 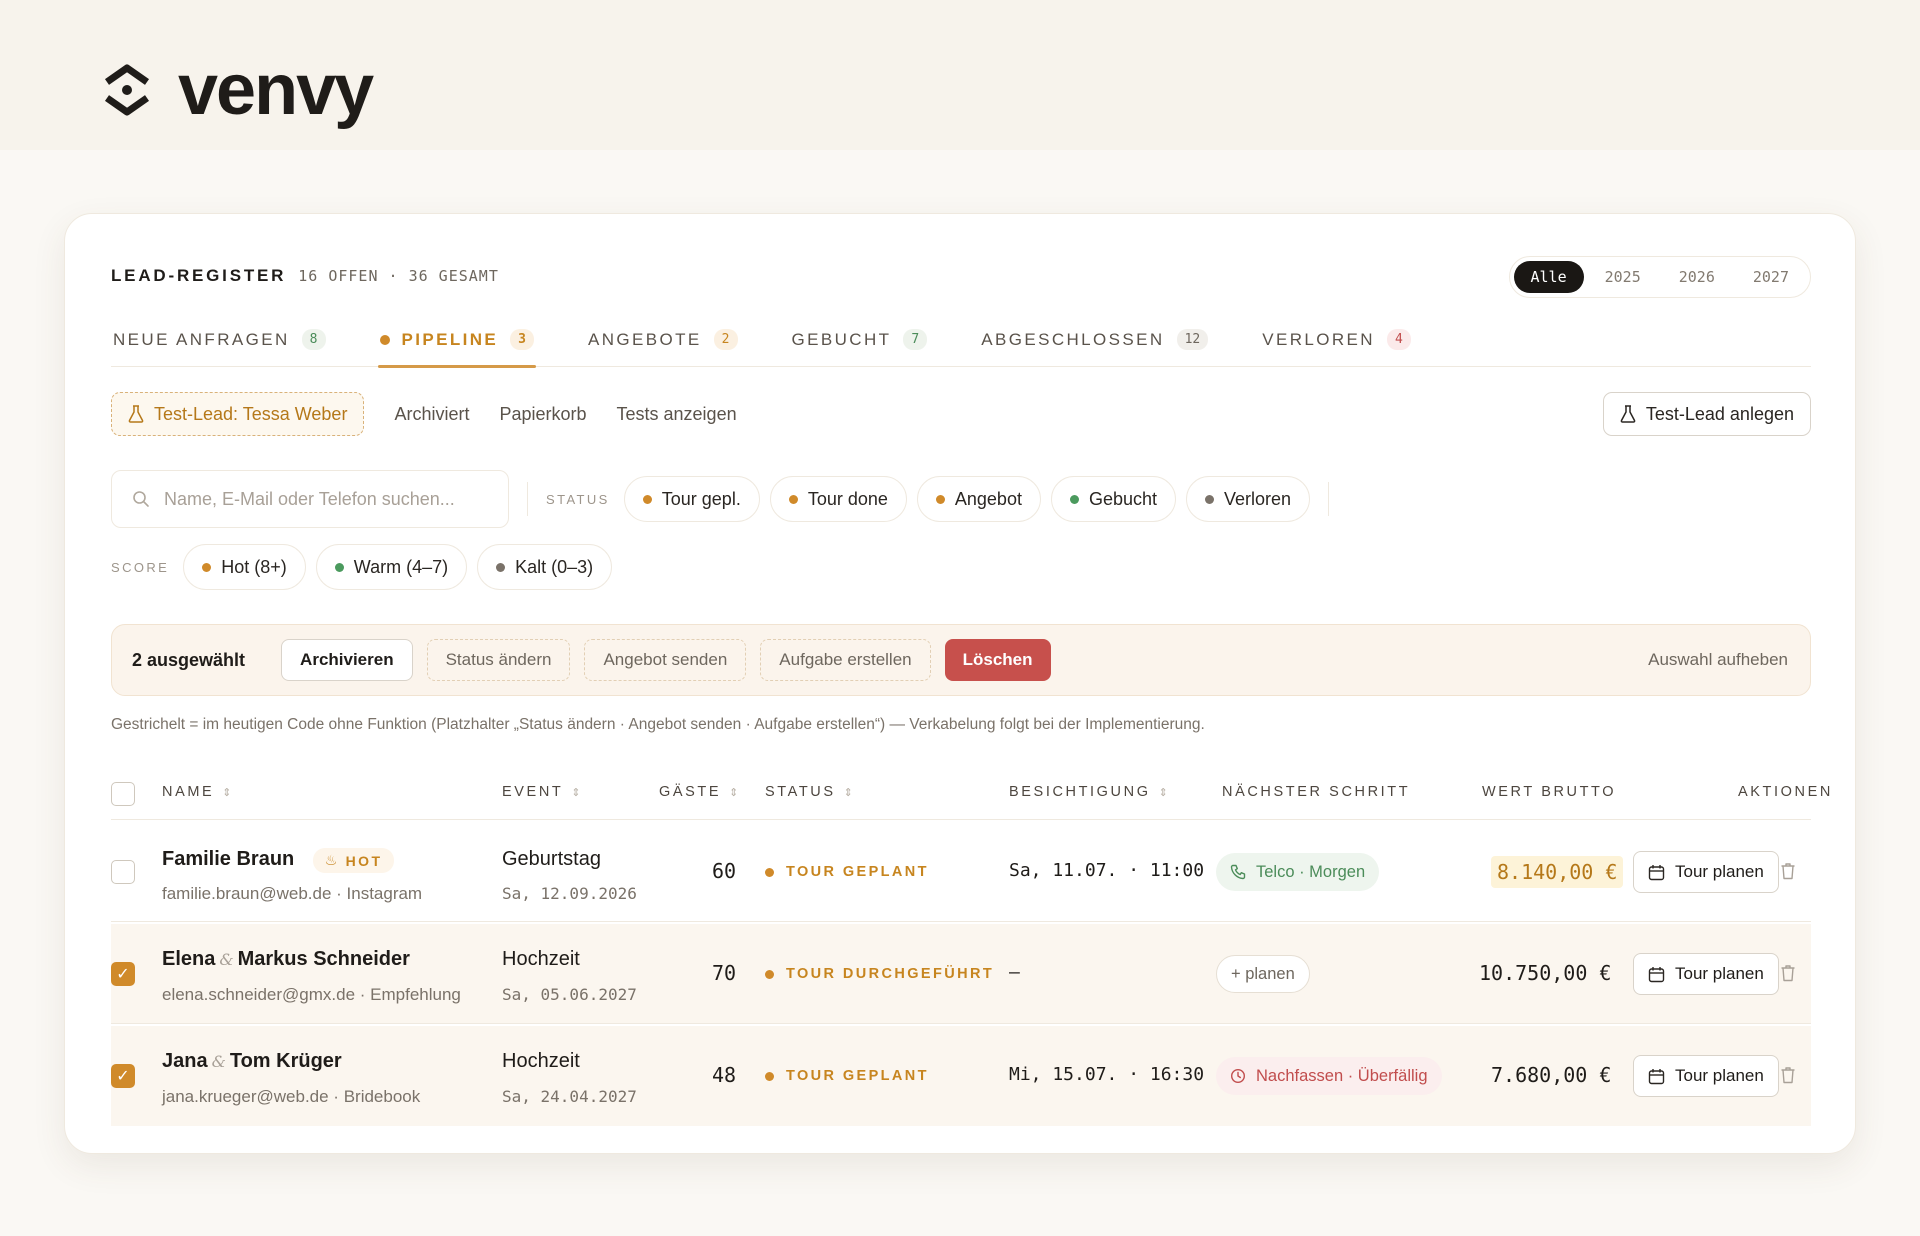 I want to click on venvy-logo-icon, so click(x=127, y=90).